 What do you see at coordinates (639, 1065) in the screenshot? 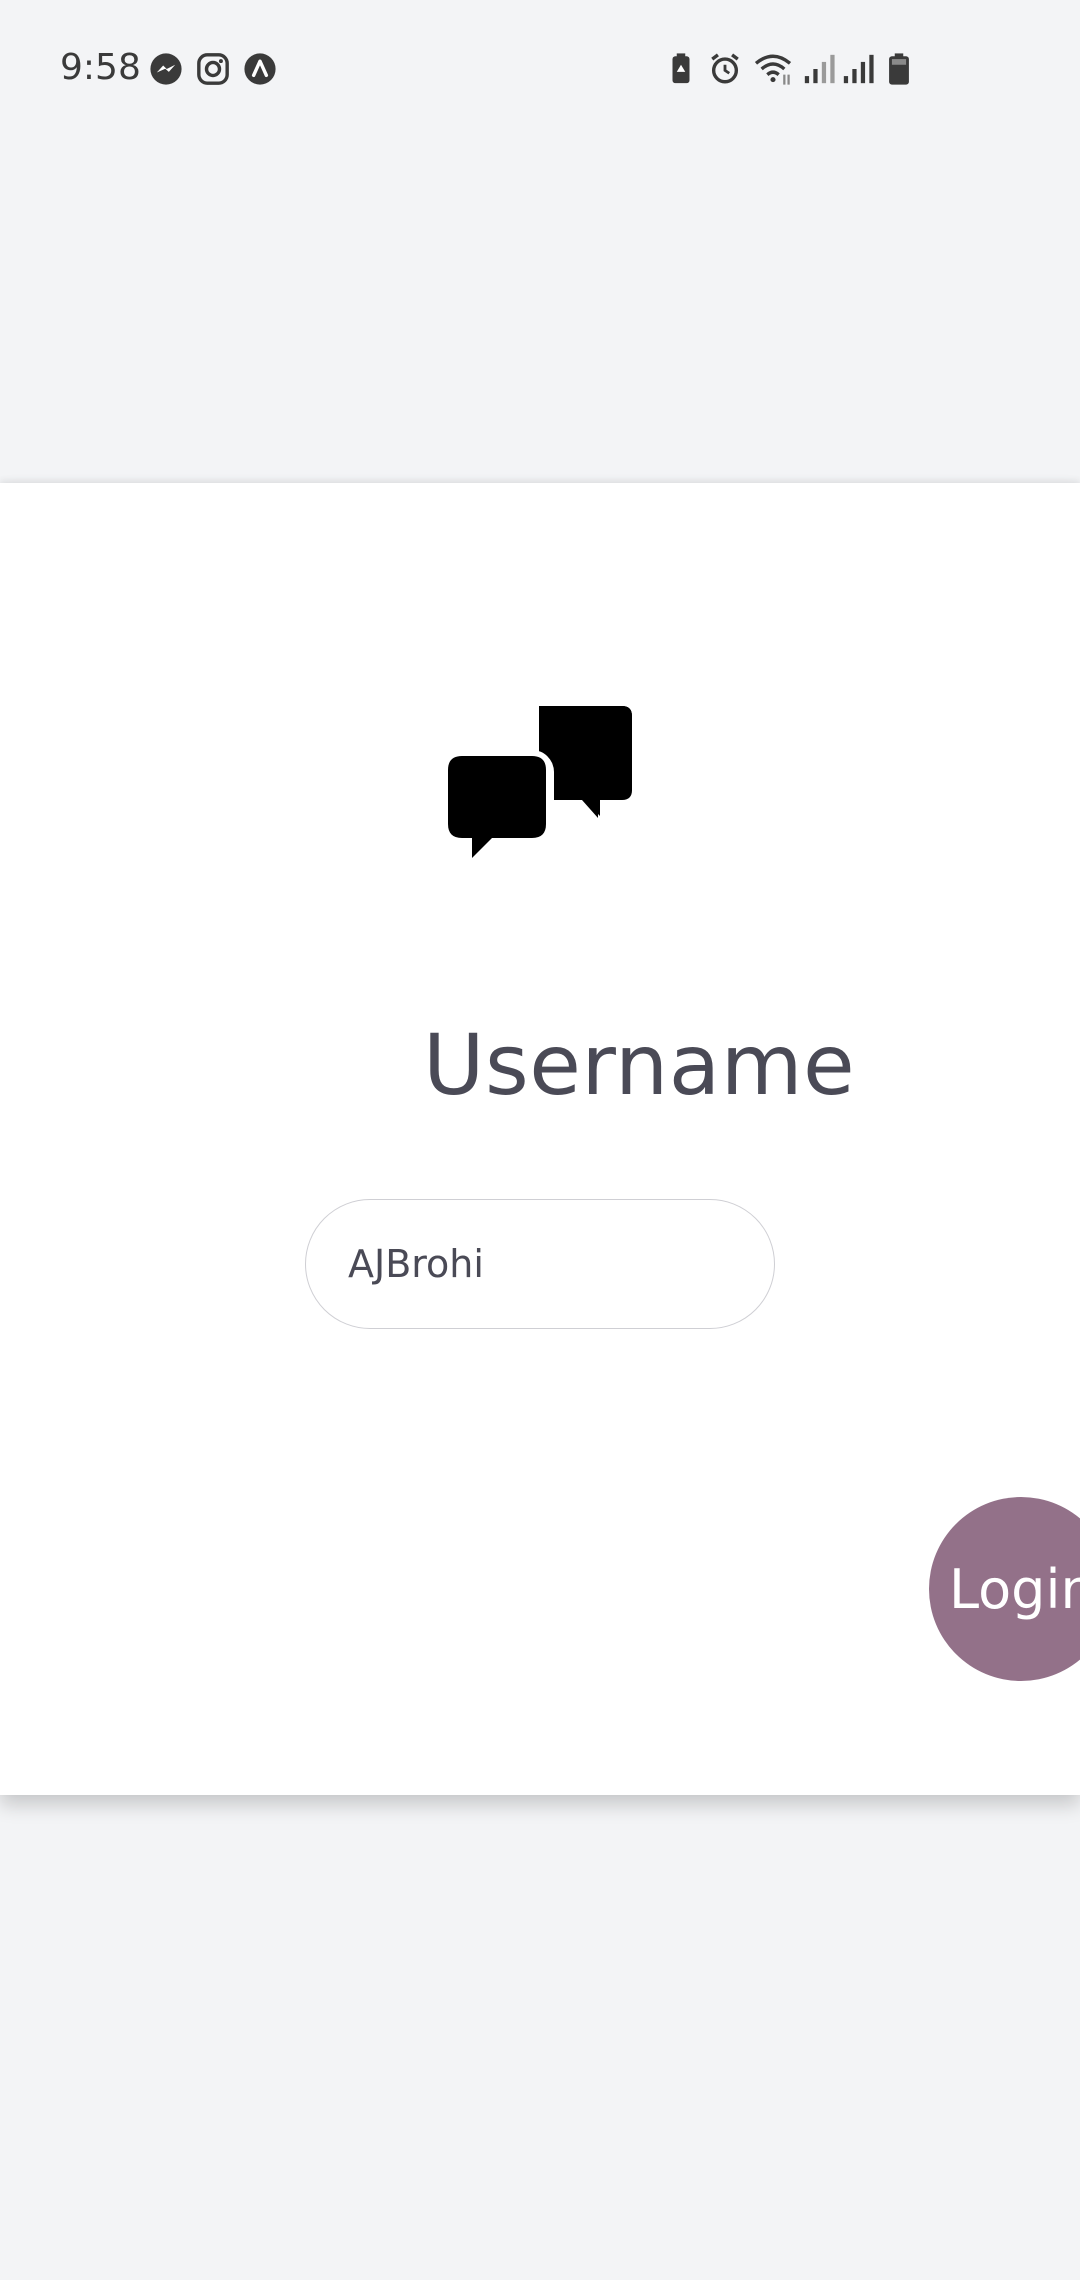
I see `username-heading: Username` at bounding box center [639, 1065].